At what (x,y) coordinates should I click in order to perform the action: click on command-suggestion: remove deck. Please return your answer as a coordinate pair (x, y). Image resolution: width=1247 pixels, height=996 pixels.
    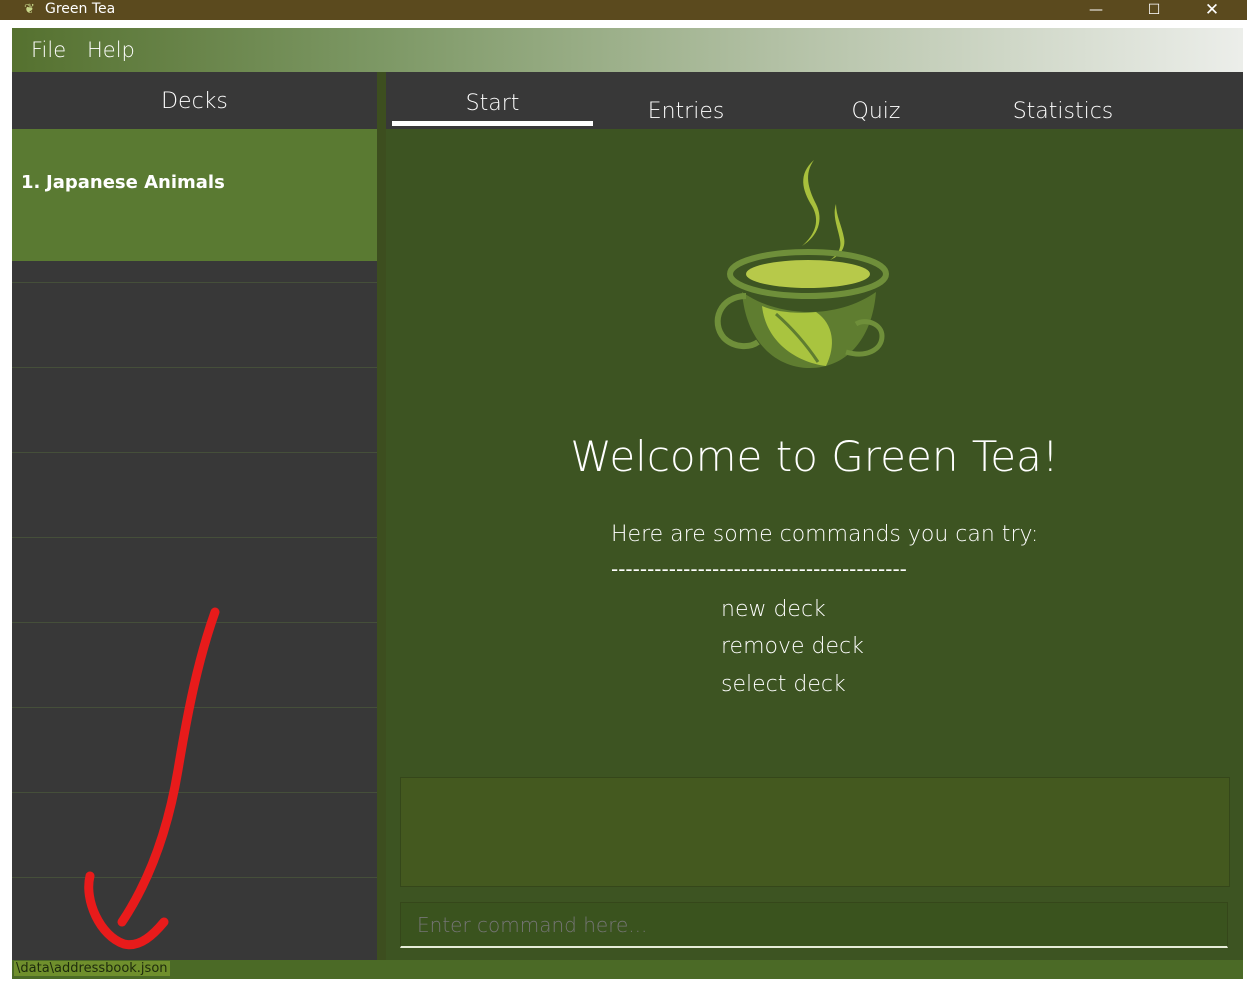
    Looking at the image, I should click on (792, 646).